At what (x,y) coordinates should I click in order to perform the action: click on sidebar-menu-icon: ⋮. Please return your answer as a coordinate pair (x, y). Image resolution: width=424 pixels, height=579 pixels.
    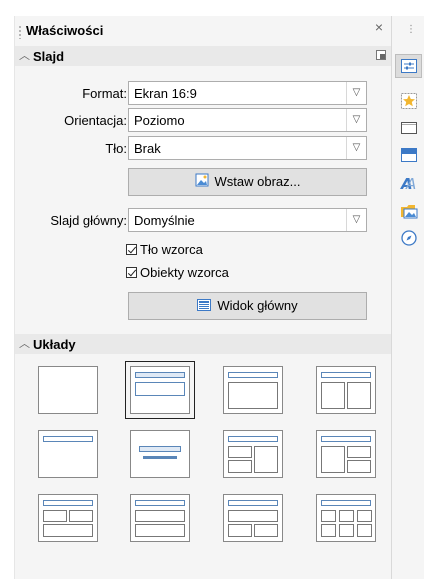
    Looking at the image, I should click on (411, 29).